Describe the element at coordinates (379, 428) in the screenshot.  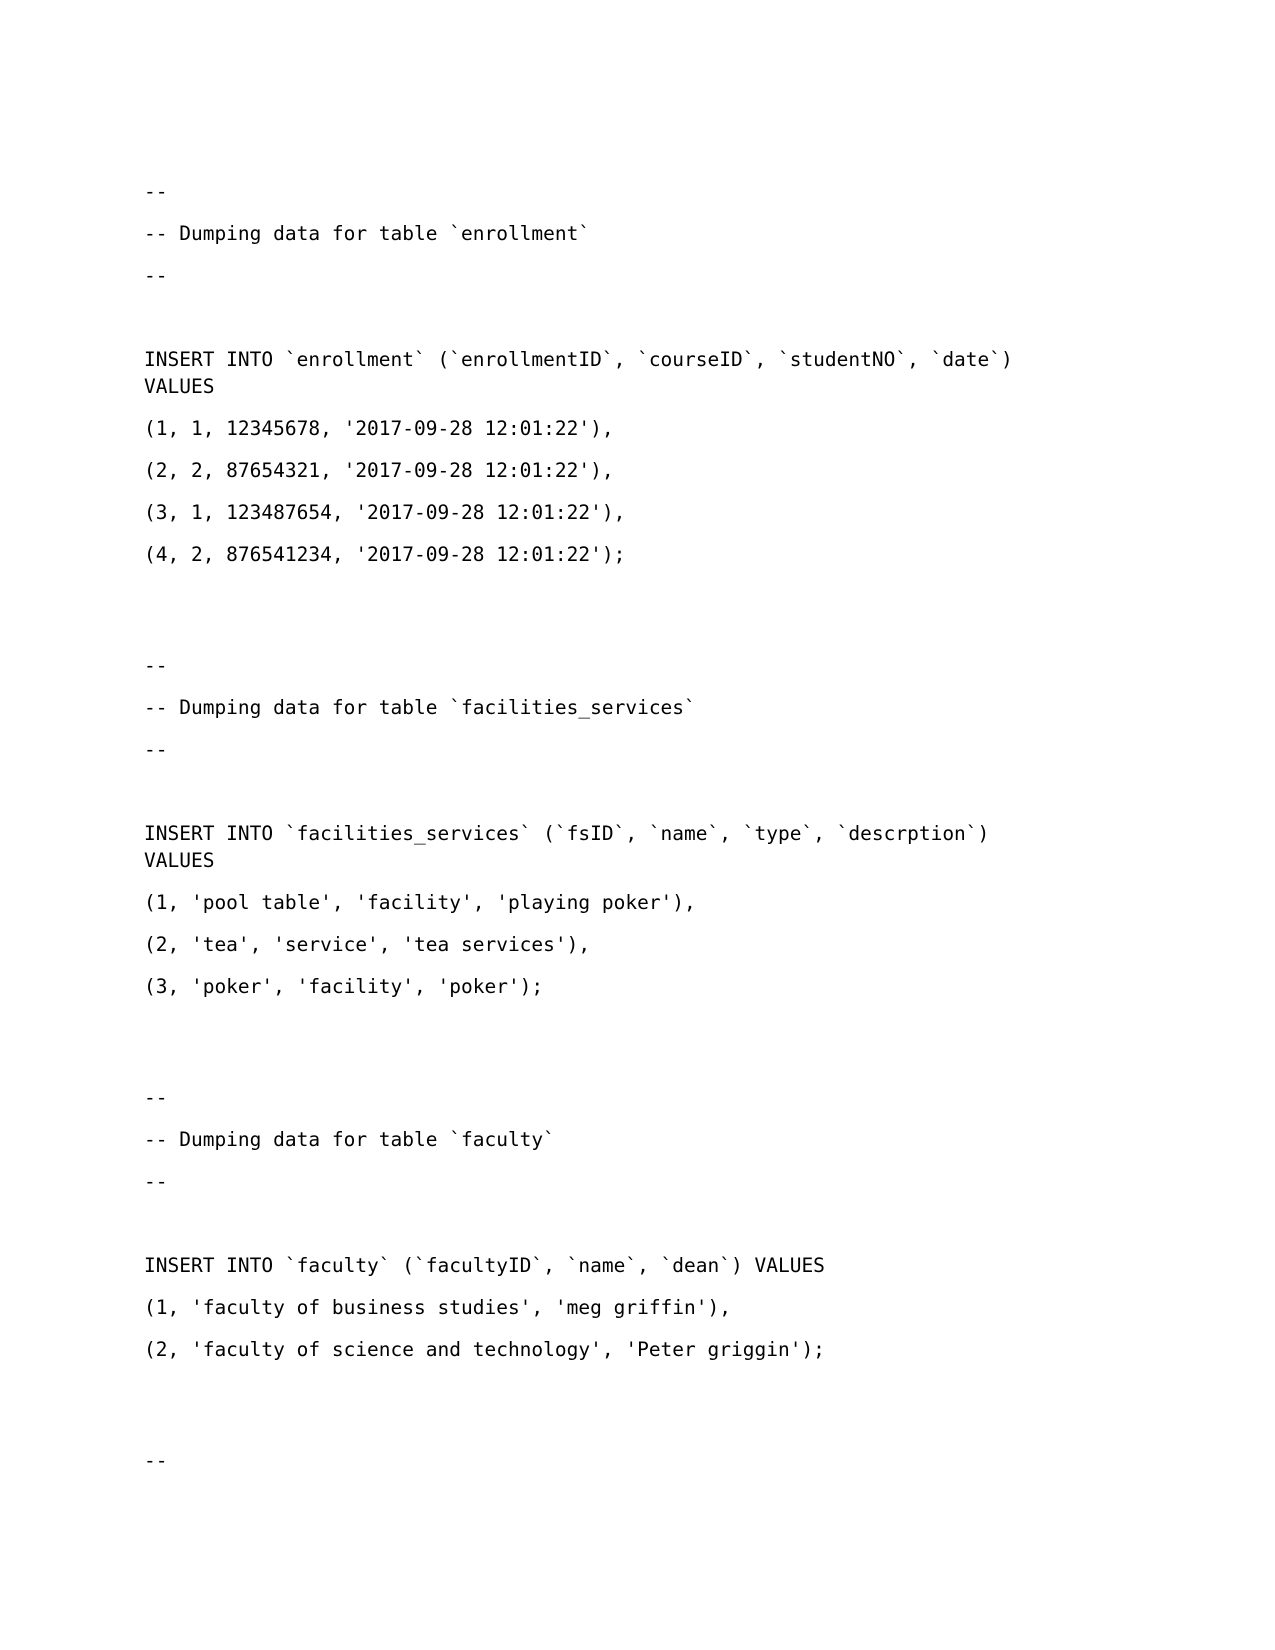
I see `value-row: (1, 1, 12345678, '2017-09-28 12:01:22'),` at that location.